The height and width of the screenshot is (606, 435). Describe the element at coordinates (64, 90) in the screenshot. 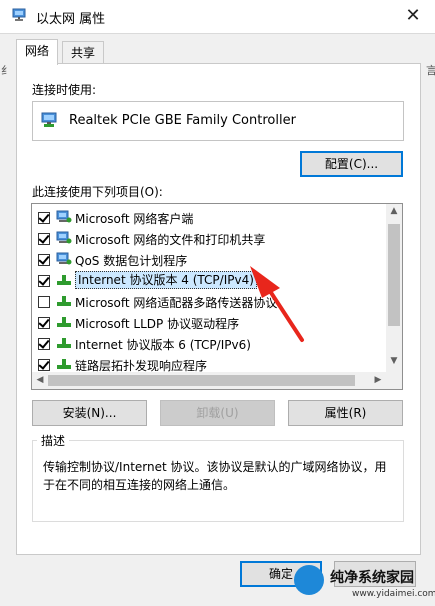

I see `connect-using-label: 连接时使用:` at that location.